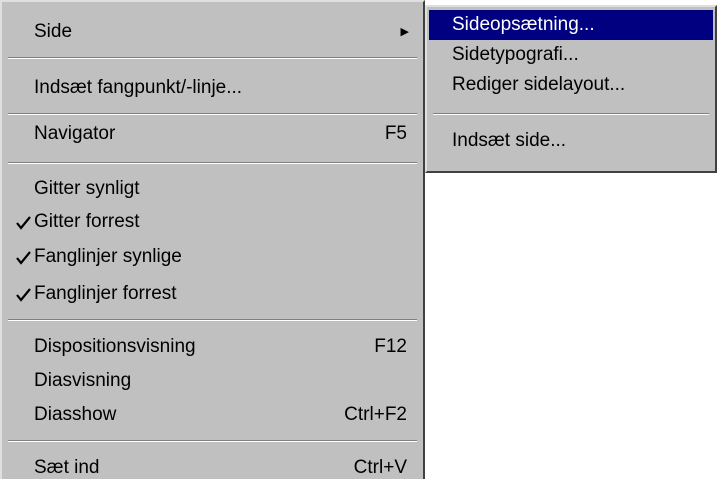  I want to click on menu-item-slideshow: Diasshow Ctrl+F2, so click(212, 415).